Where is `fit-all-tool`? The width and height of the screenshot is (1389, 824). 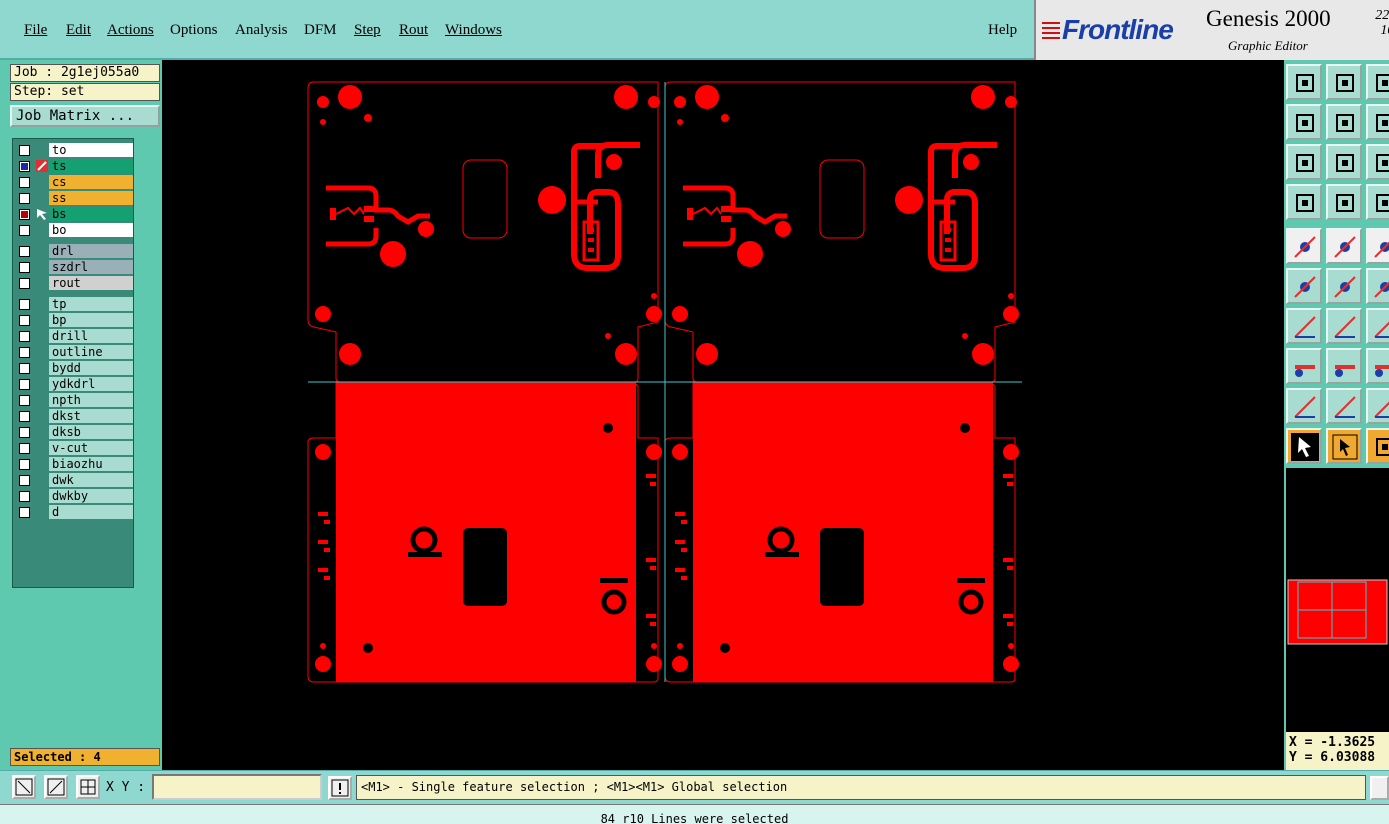
fit-all-tool is located at coordinates (1304, 162).